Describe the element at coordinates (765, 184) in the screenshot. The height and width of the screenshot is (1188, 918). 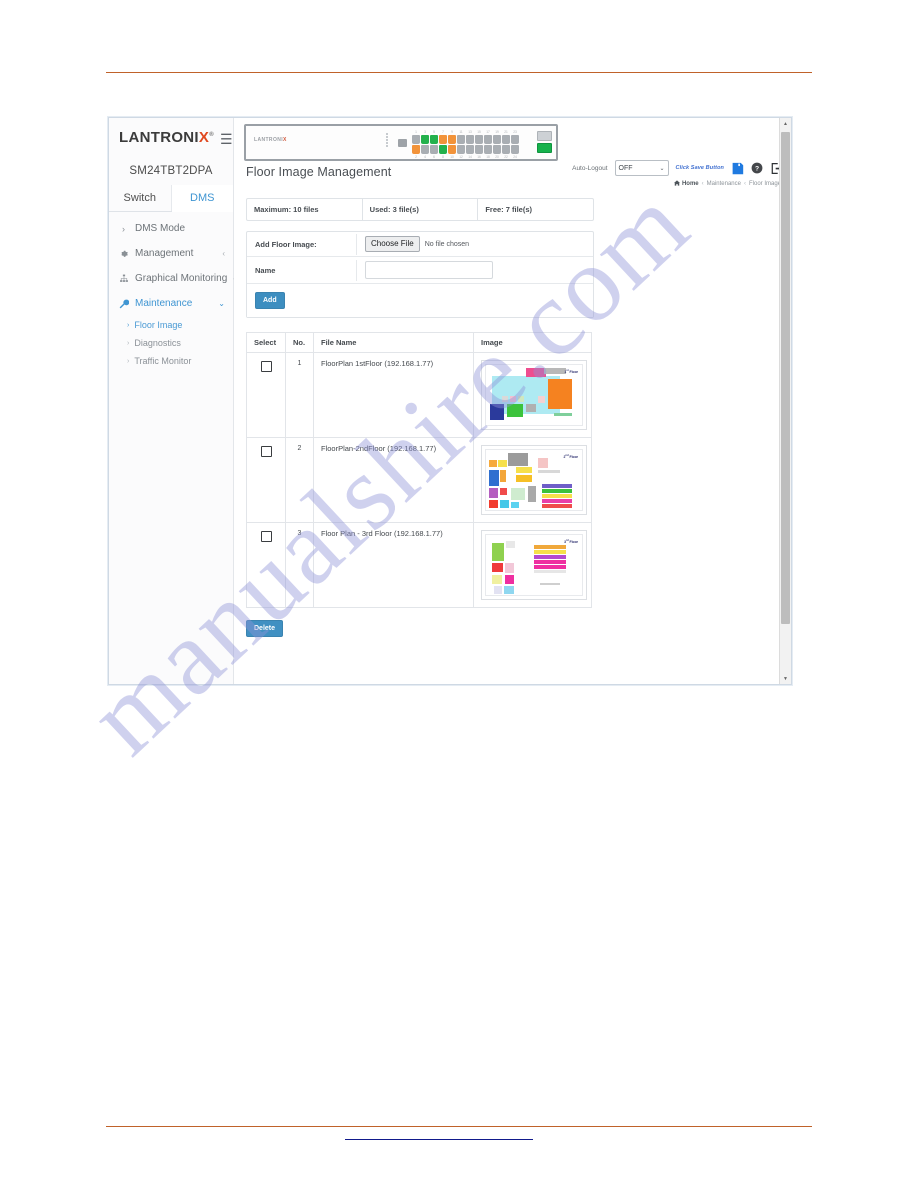
I see `breadcrumb-floor-image: Floor Image` at that location.